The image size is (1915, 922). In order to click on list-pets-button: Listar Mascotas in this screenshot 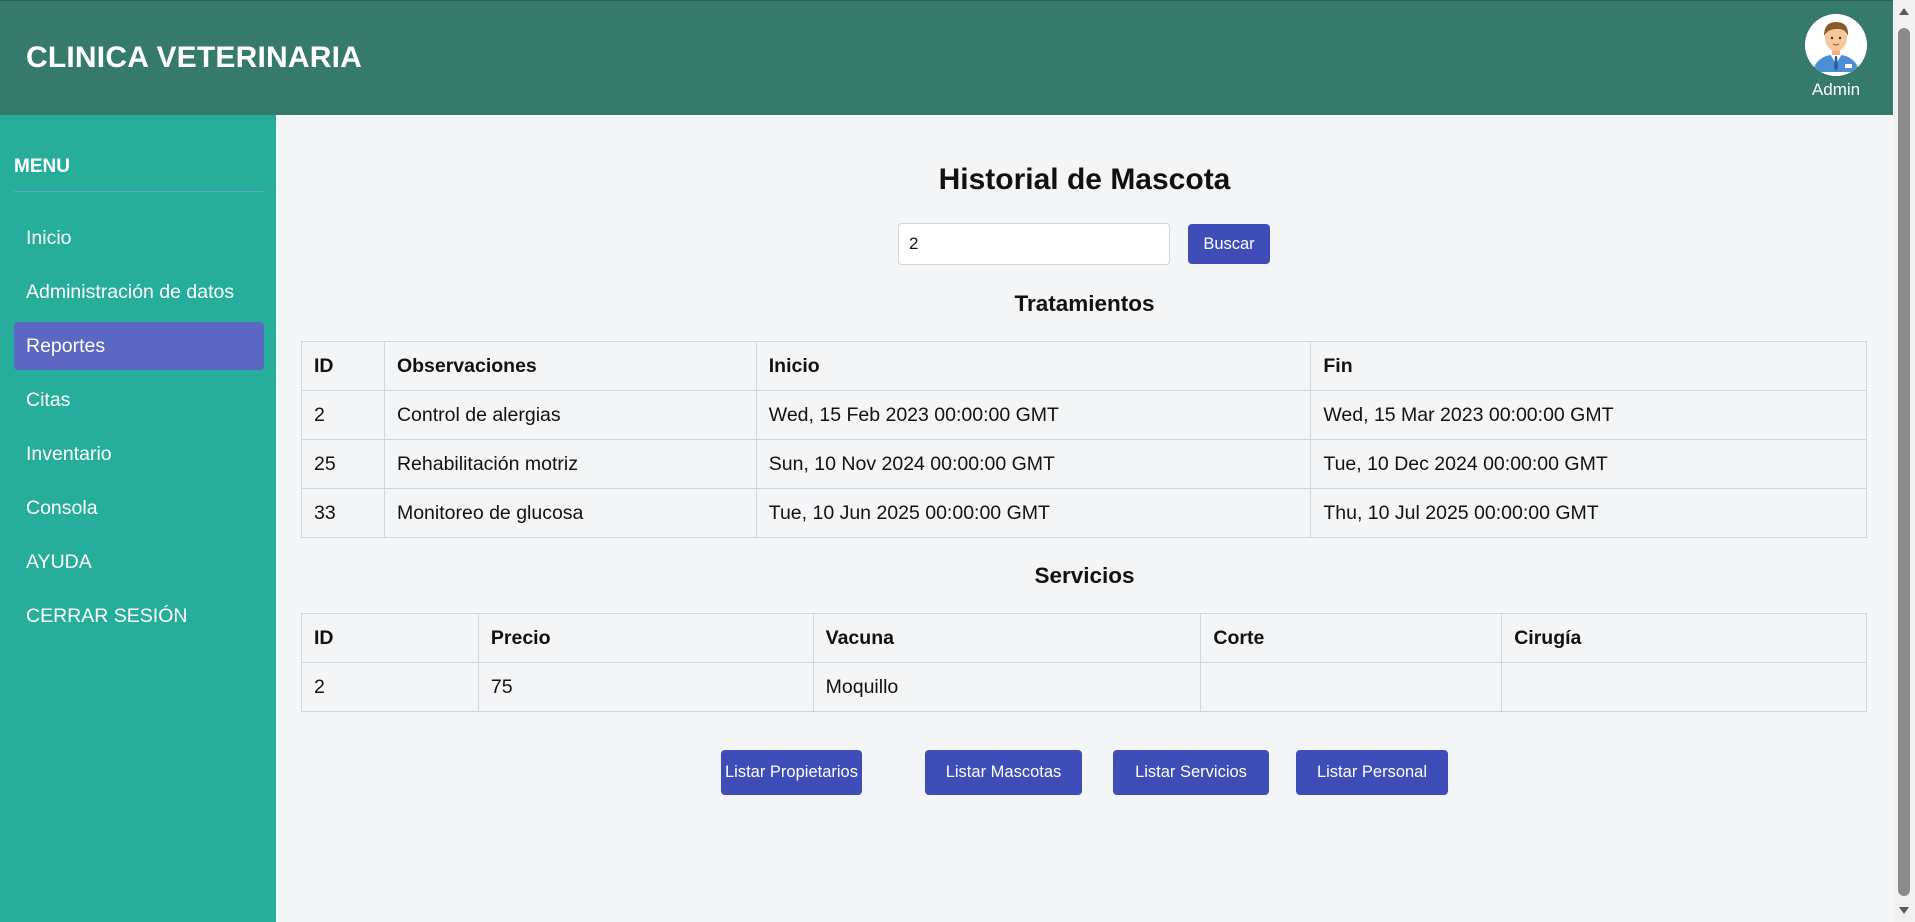, I will do `click(1003, 772)`.